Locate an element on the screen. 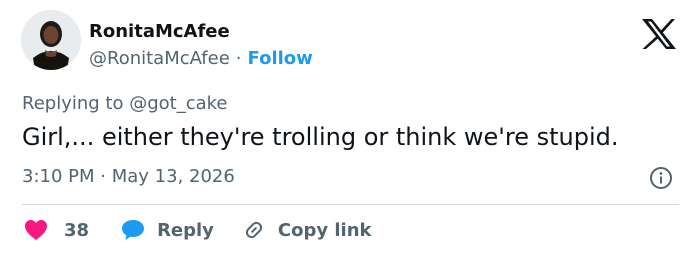 Image resolution: width=700 pixels, height=256 pixels. action-bar: 38 Reply Copy link is located at coordinates (198, 230).